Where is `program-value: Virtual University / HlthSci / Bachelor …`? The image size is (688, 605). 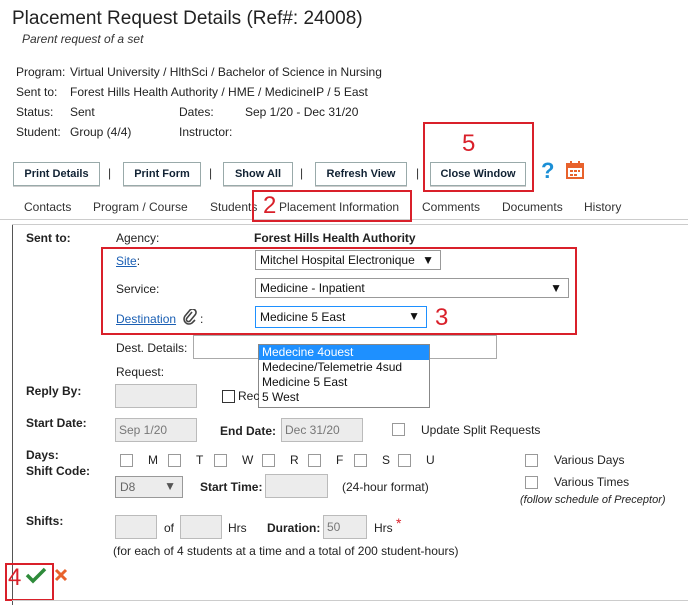 program-value: Virtual University / HlthSci / Bachelor … is located at coordinates (226, 72).